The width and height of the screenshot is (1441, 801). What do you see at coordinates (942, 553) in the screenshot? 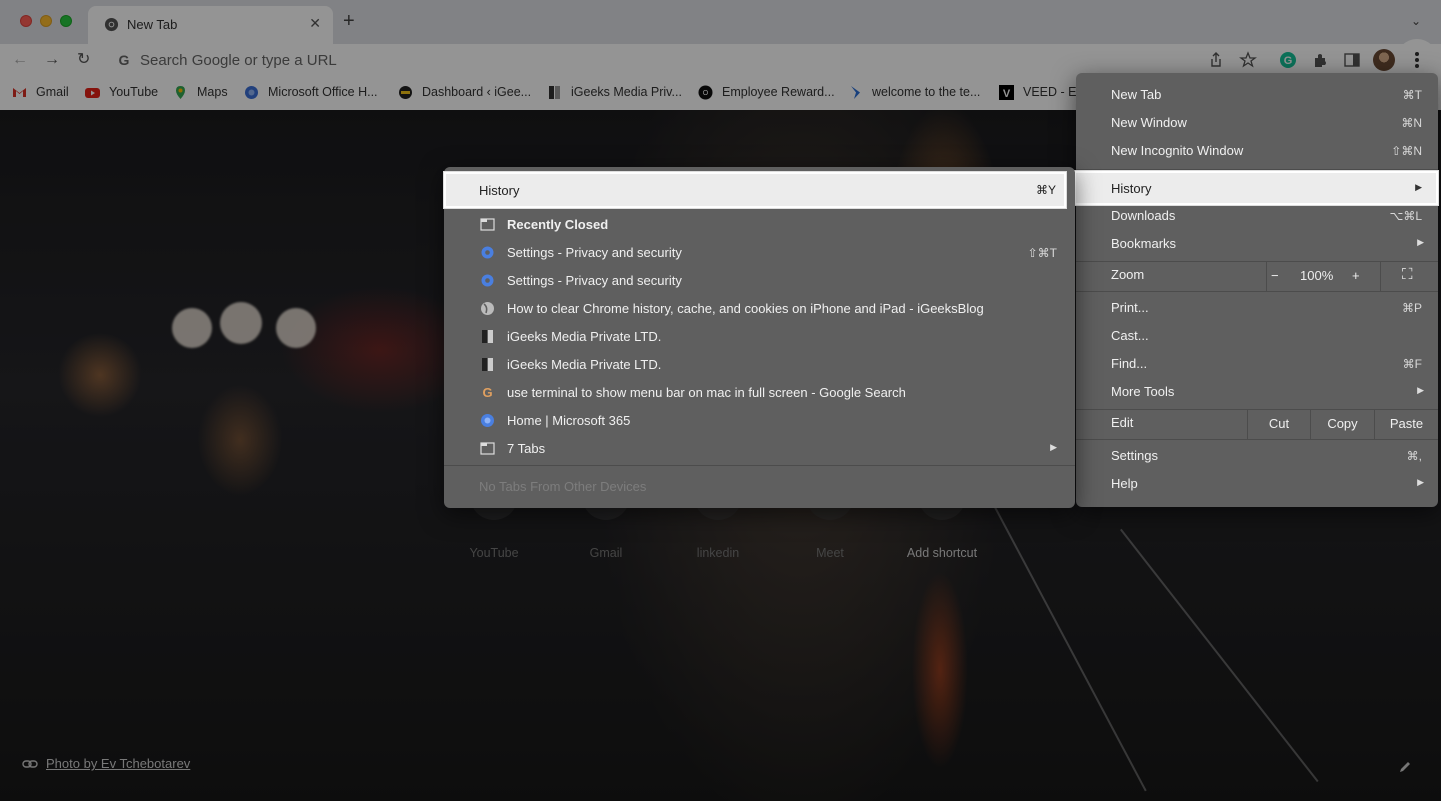
I see `shortcut-label: Add shortcut` at bounding box center [942, 553].